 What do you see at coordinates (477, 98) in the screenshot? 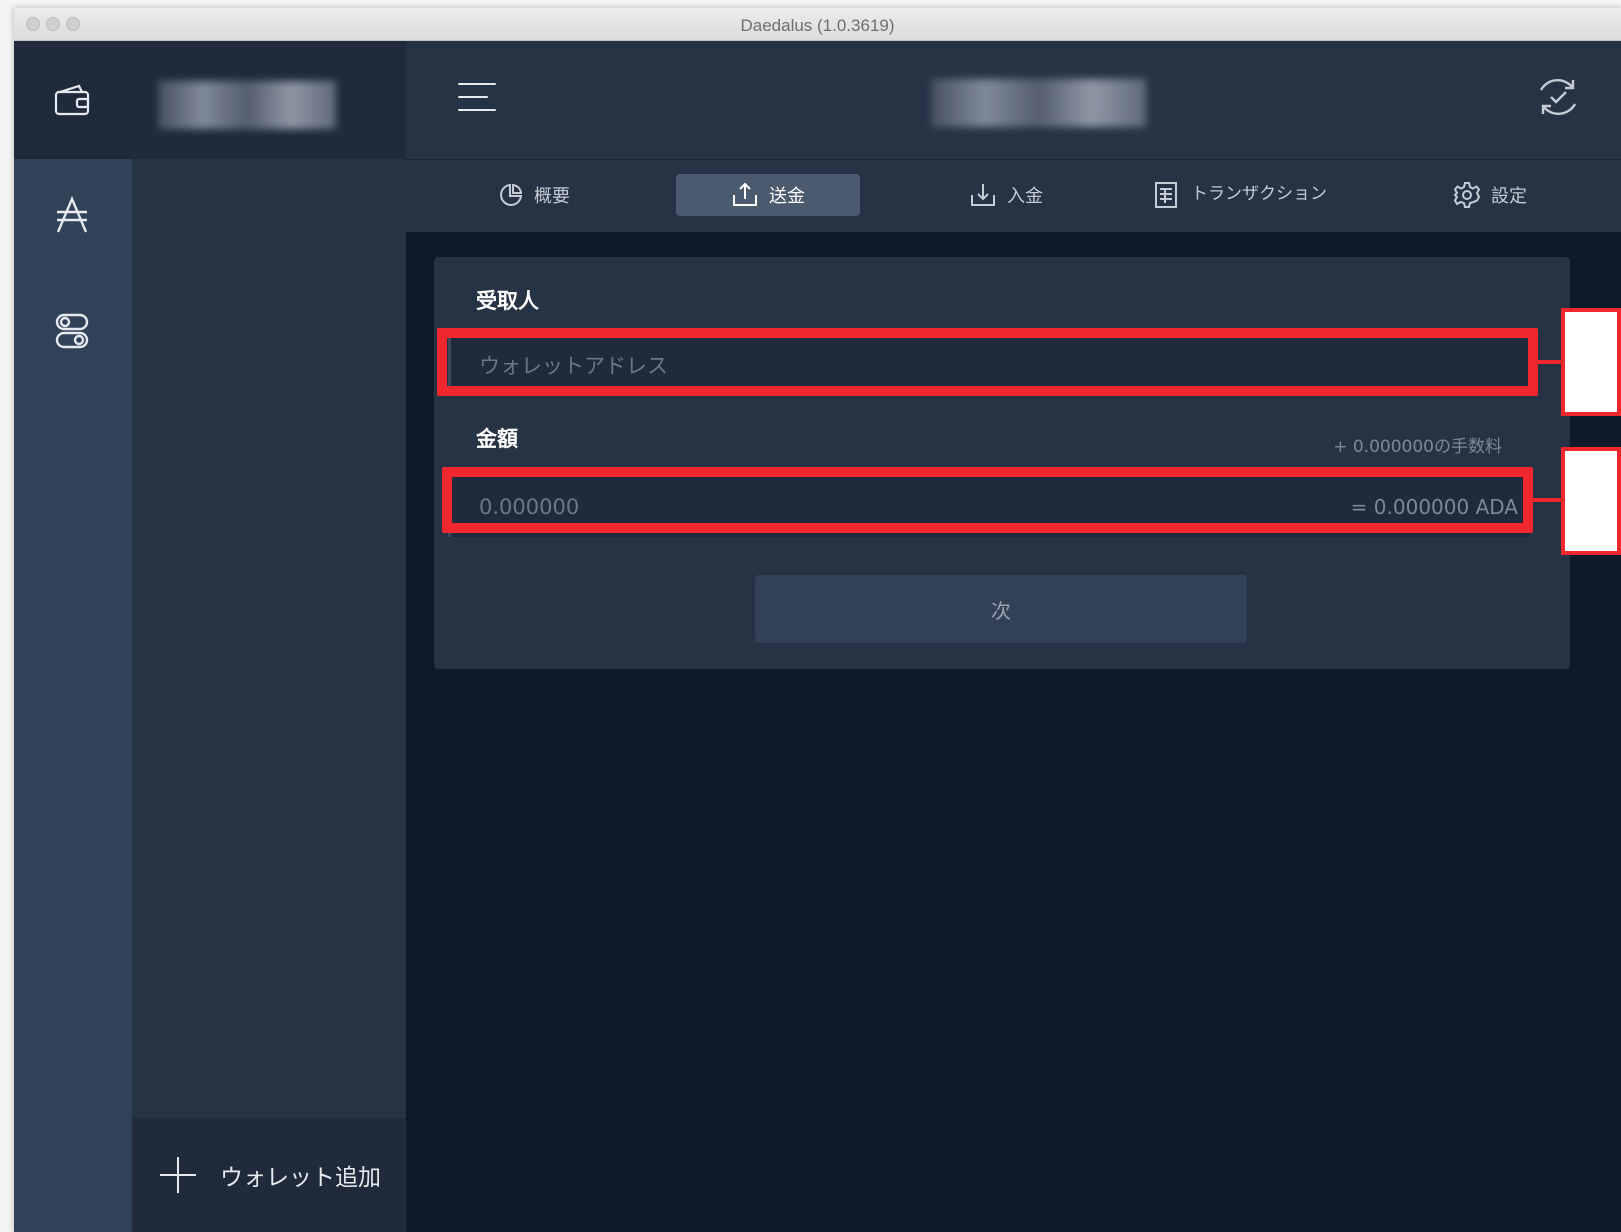
I see `hamburger-icon` at bounding box center [477, 98].